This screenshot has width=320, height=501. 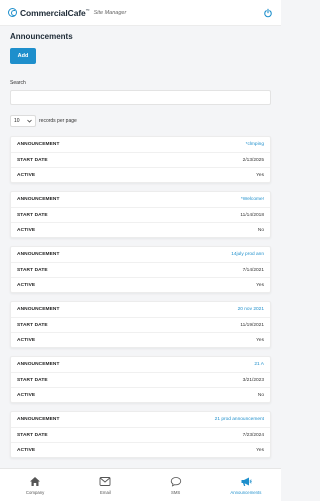 I want to click on announcement-title-link: 20 nov 2021, so click(x=251, y=309).